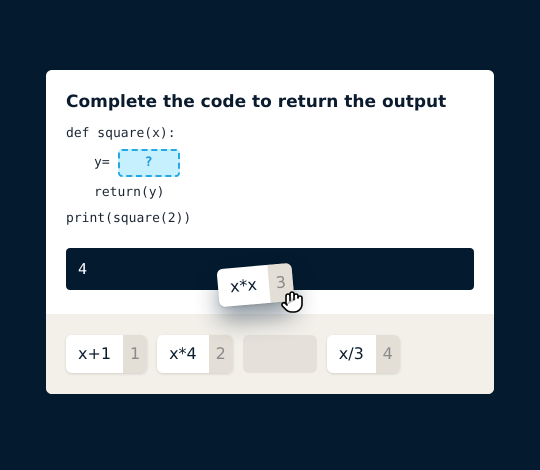  I want to click on hand-cursor-icon, so click(292, 302).